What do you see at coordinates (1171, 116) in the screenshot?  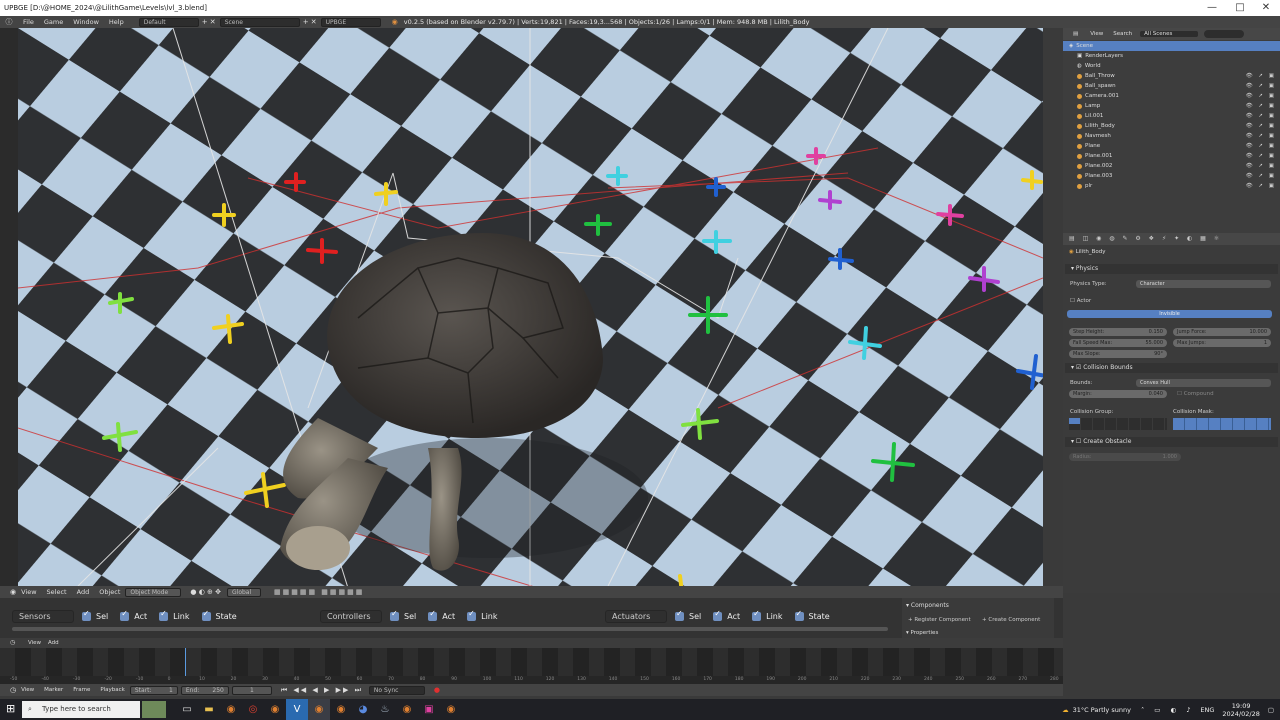 I see `outliner-row-lil001: Lil.001 👁 ➚ ▣` at bounding box center [1171, 116].